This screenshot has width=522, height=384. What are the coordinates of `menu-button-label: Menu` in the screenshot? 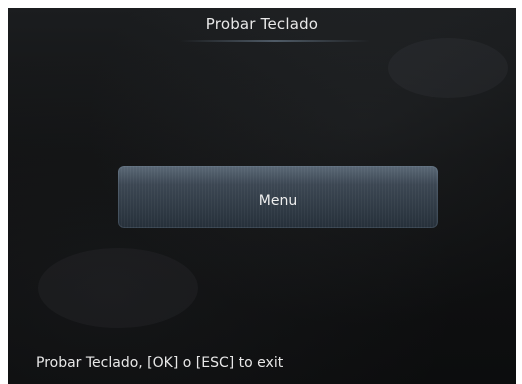 It's located at (278, 201).